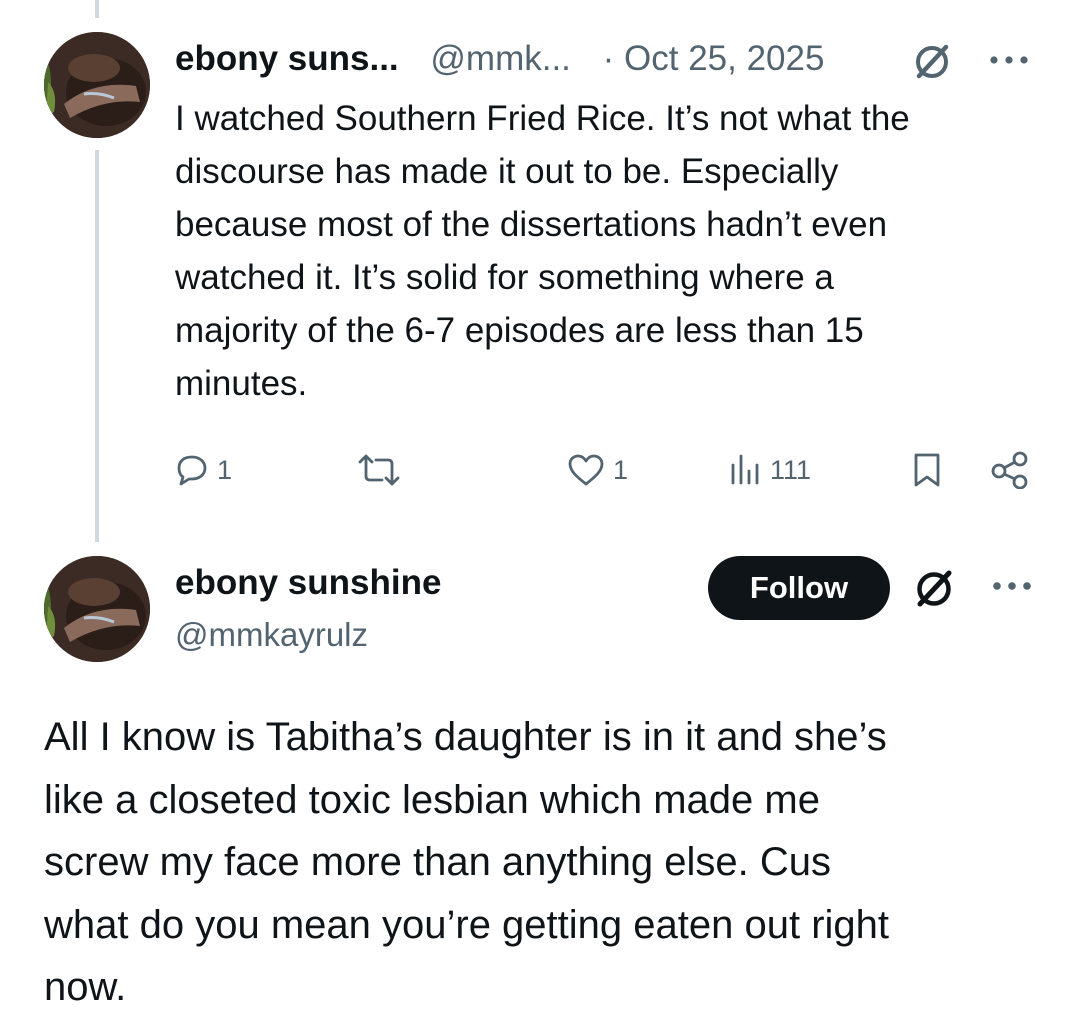  What do you see at coordinates (621, 469) in the screenshot?
I see `like-count: 1` at bounding box center [621, 469].